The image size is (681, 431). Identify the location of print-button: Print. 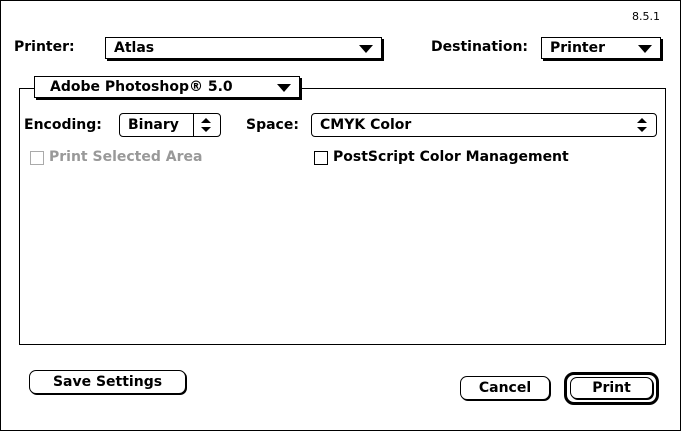
(611, 388).